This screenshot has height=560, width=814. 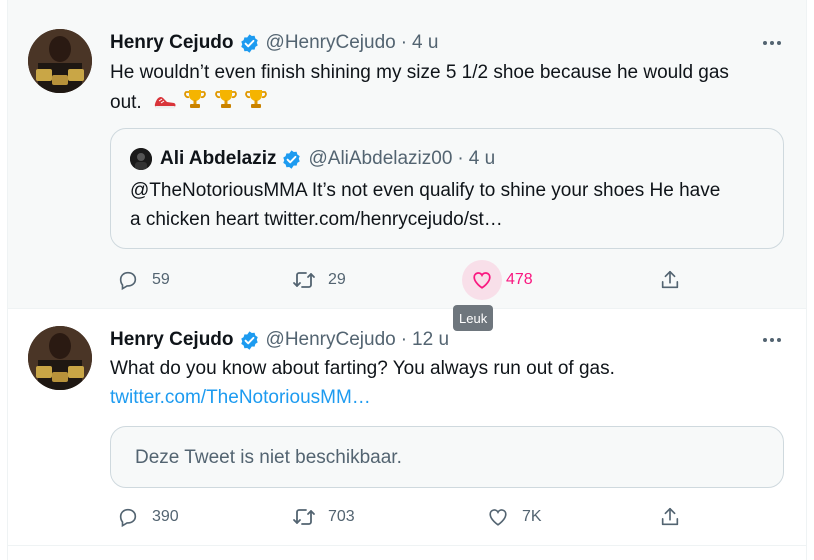 What do you see at coordinates (398, 280) in the screenshot?
I see `tweet-actions: 59 29 478` at bounding box center [398, 280].